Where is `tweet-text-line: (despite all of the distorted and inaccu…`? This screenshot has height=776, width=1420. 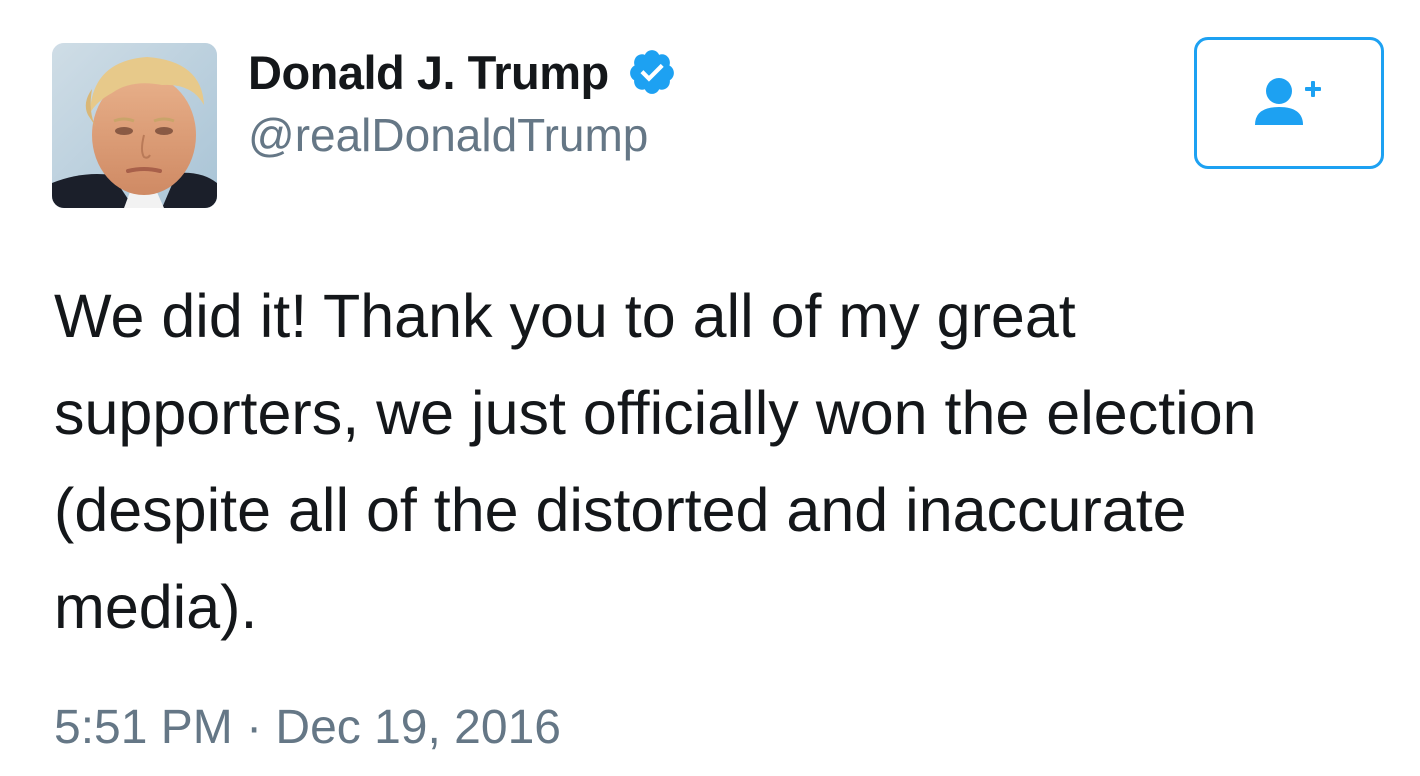 tweet-text-line: (despite all of the distorted and inaccu… is located at coordinates (620, 510).